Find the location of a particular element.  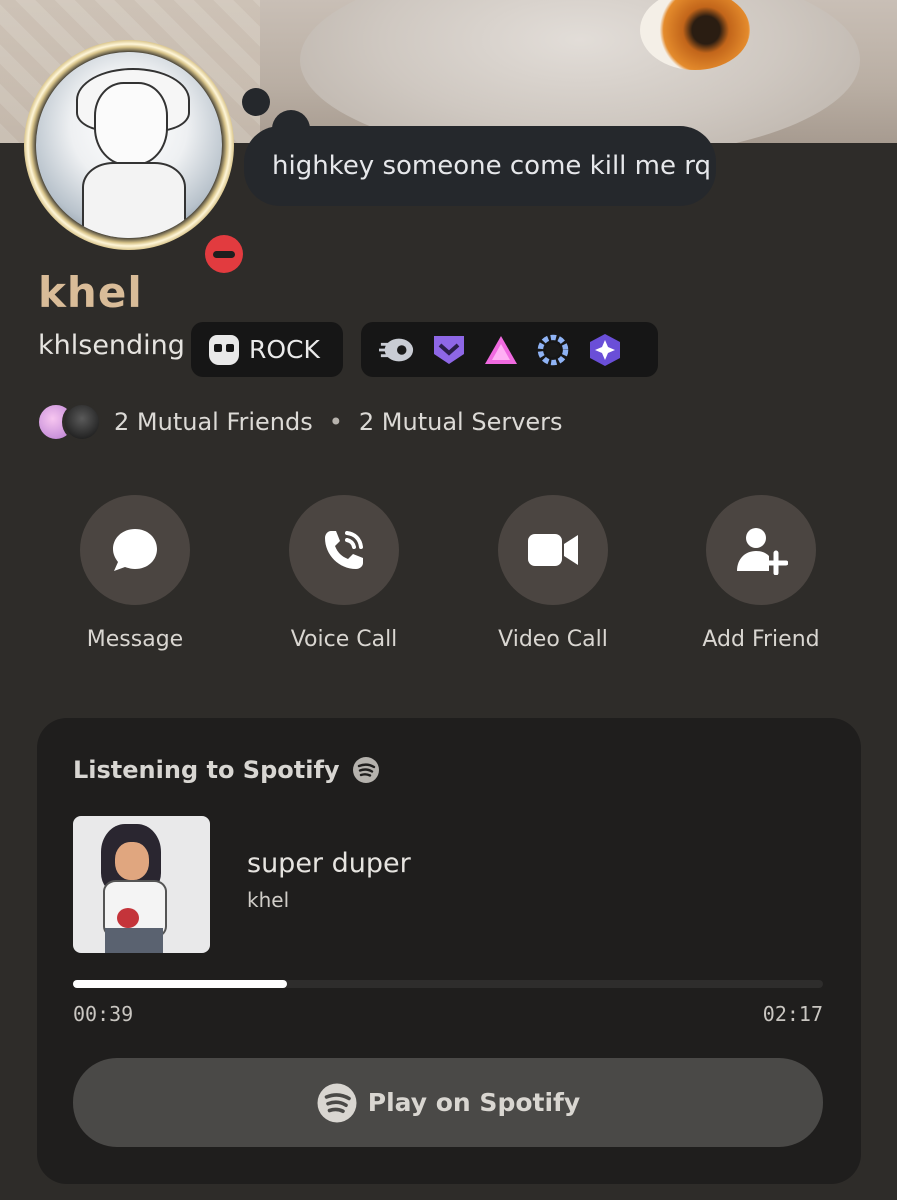

track-title: super duper is located at coordinates (329, 863).